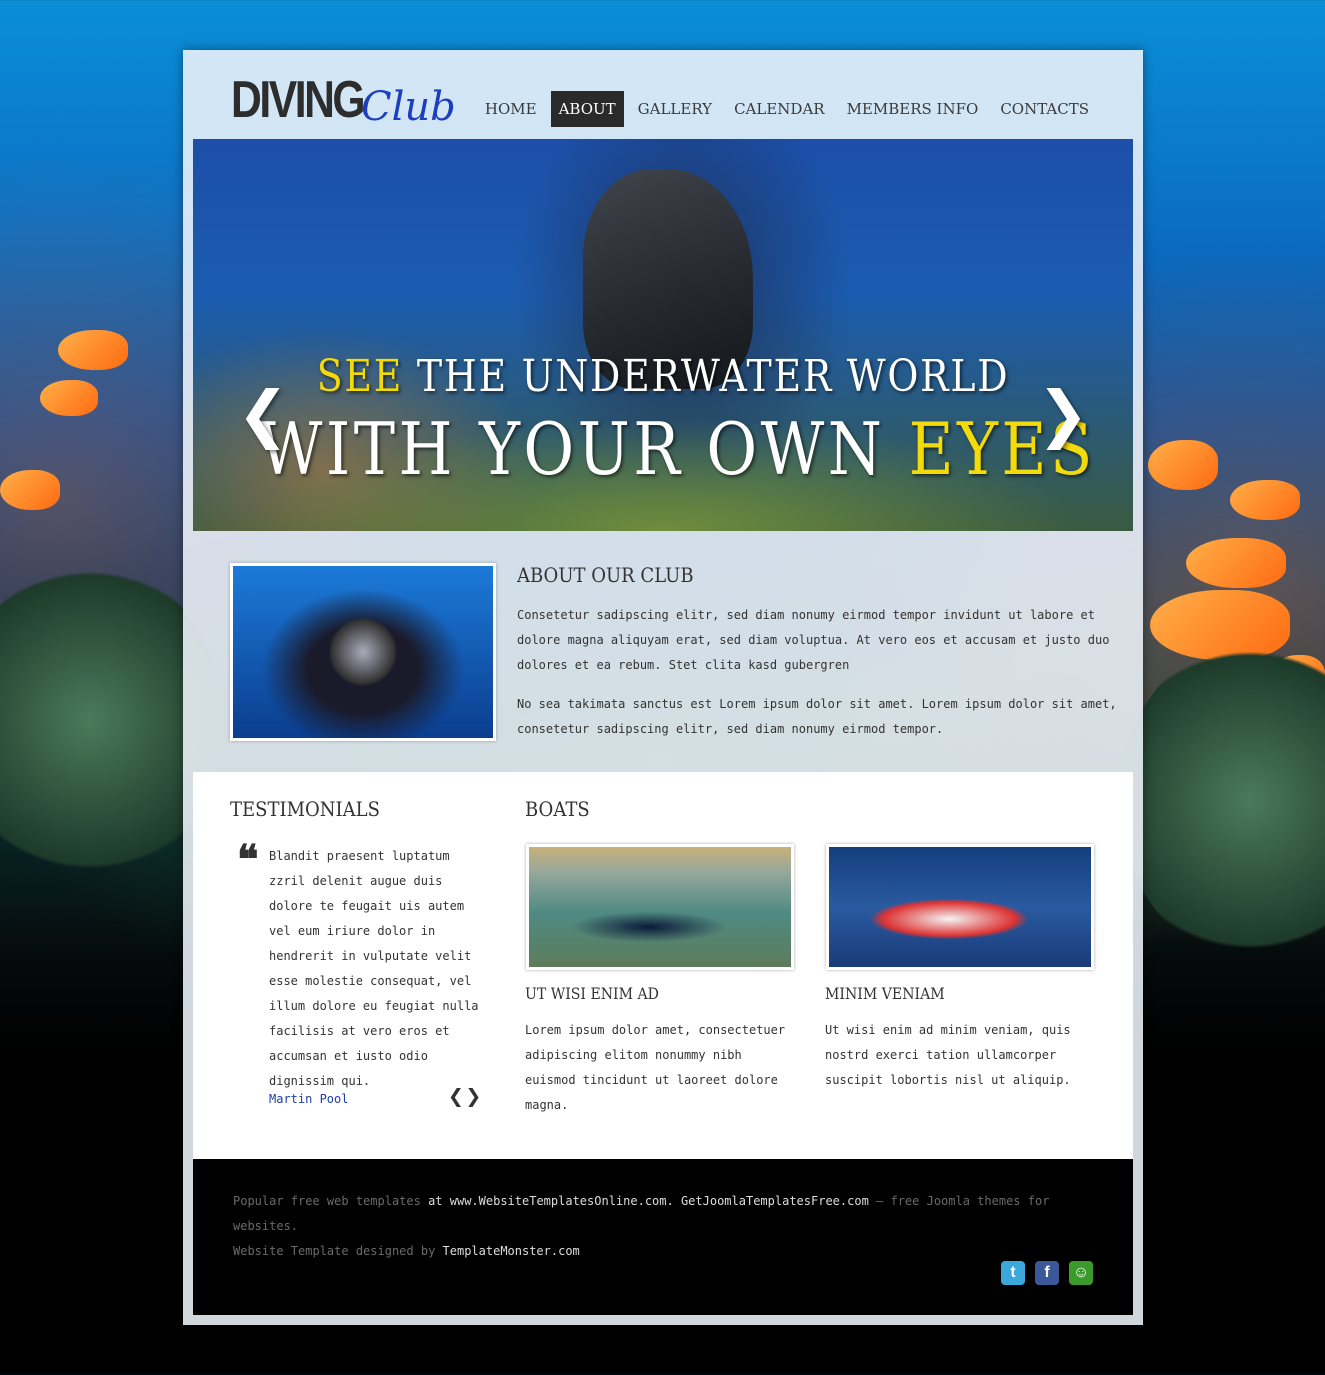 The width and height of the screenshot is (1325, 1375). Describe the element at coordinates (511, 109) in the screenshot. I see `nav-home: HOME` at that location.